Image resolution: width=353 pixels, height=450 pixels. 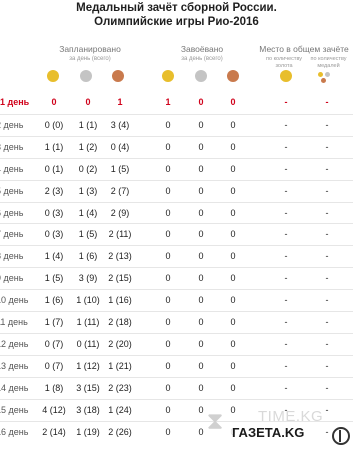 What do you see at coordinates (12, 234) in the screenshot?
I see `day-cell: 7 день` at bounding box center [12, 234].